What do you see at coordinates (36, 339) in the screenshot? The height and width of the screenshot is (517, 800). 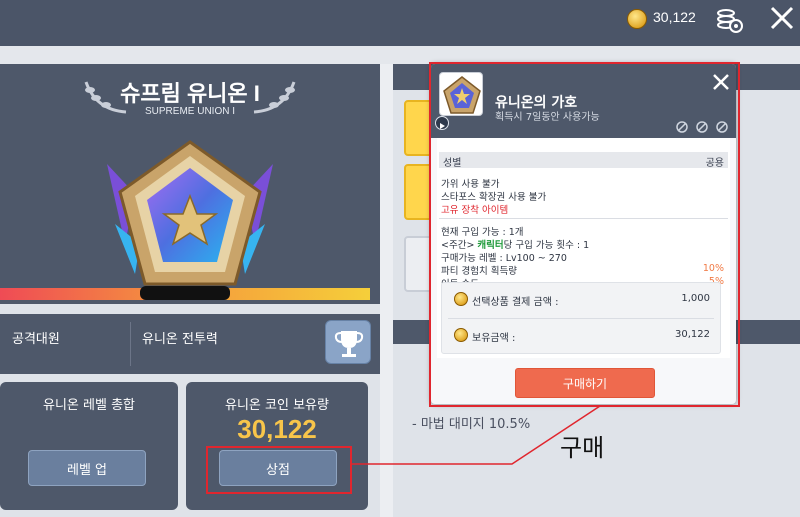 I see `attack-team-label: 공격대원` at bounding box center [36, 339].